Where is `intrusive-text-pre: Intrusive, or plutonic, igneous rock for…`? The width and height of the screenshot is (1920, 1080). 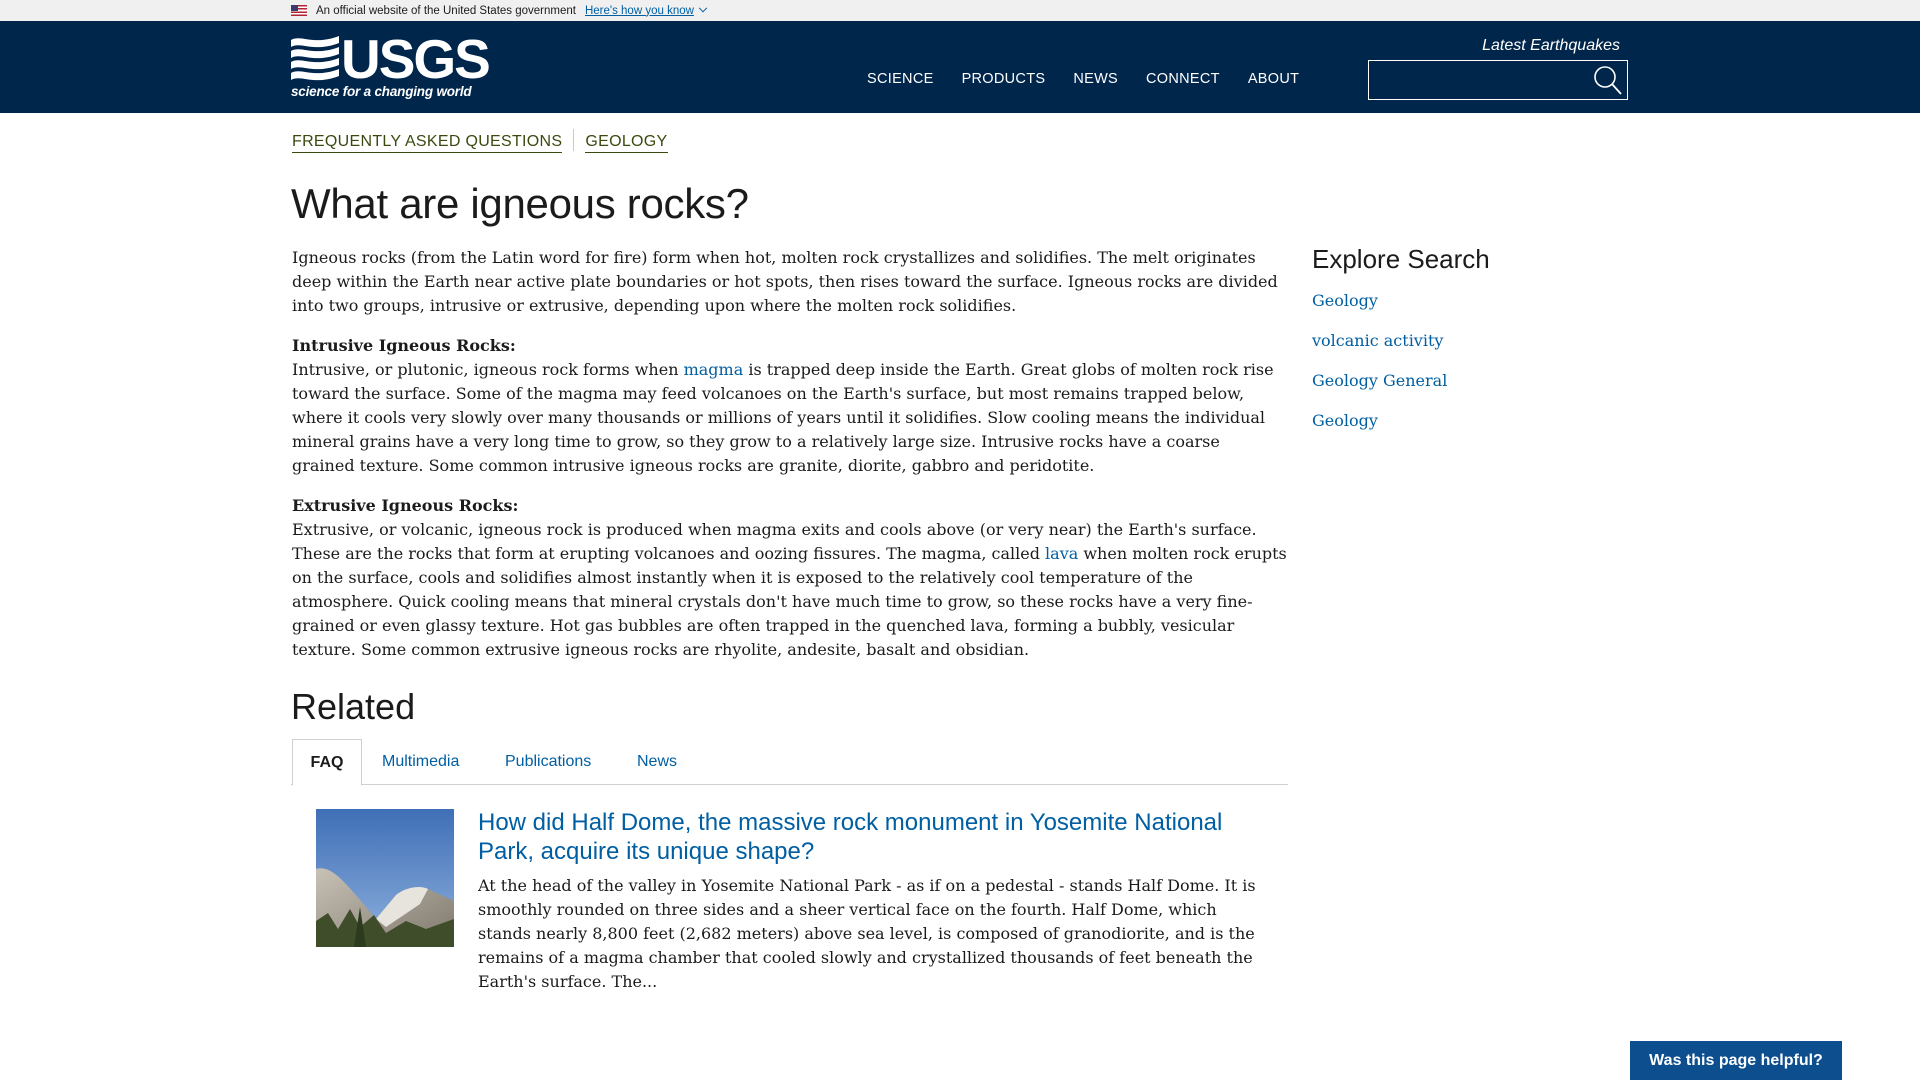 intrusive-text-pre: Intrusive, or plutonic, igneous rock for… is located at coordinates (488, 369).